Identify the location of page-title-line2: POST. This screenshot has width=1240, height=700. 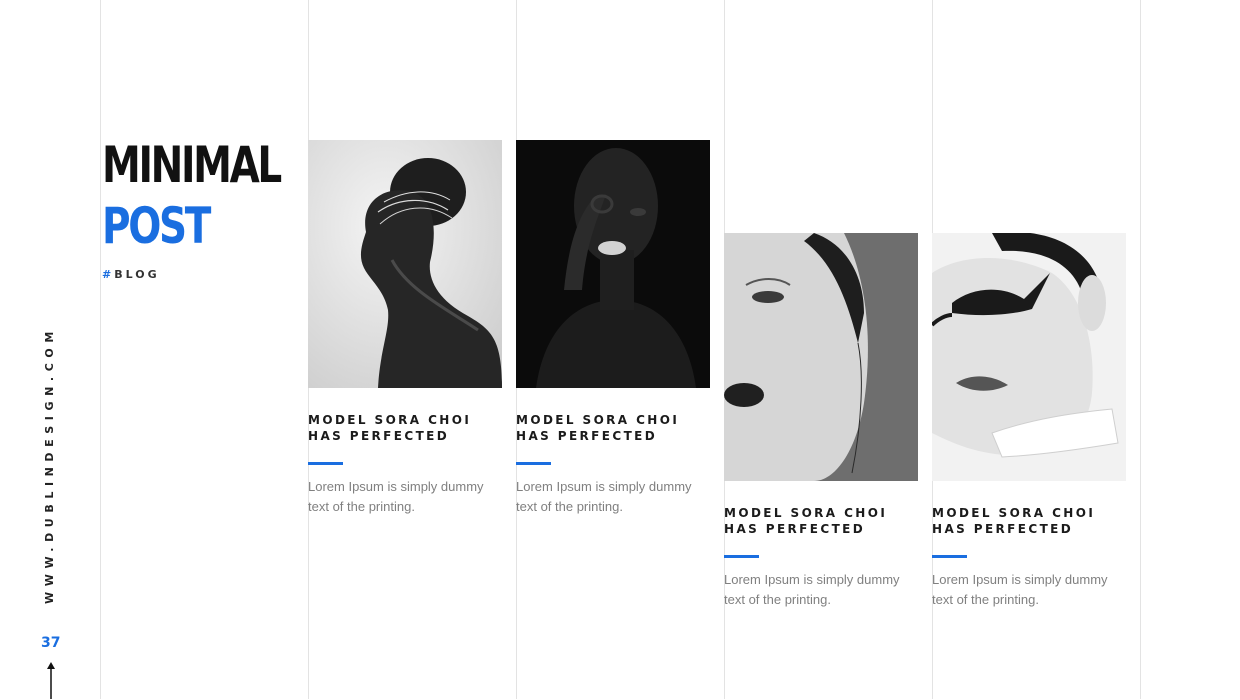
(156, 226).